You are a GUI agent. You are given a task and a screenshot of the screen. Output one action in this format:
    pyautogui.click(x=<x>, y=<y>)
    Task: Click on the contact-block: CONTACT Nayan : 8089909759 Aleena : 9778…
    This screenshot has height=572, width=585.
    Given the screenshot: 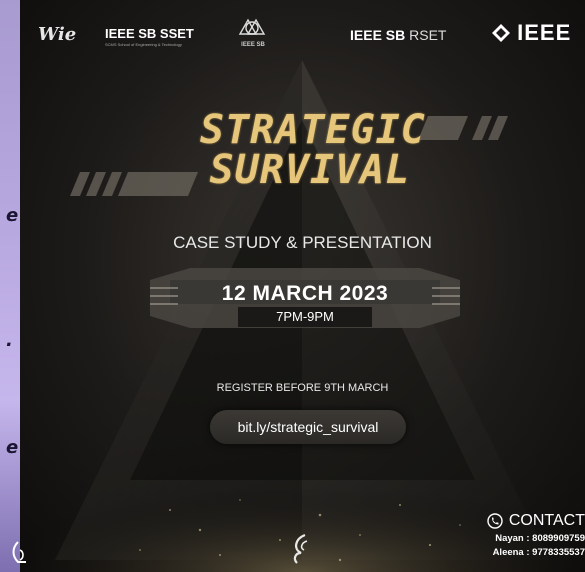 What is the action you would take?
    pyautogui.click(x=517, y=535)
    